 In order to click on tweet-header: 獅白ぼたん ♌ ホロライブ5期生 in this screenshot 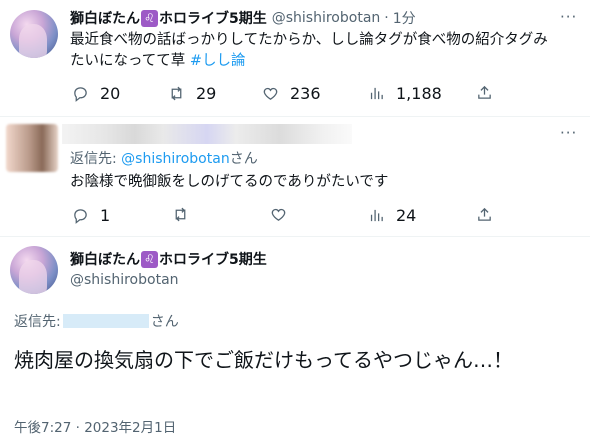, I will do `click(168, 259)`.